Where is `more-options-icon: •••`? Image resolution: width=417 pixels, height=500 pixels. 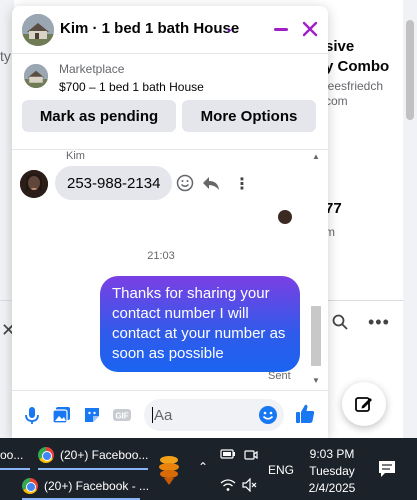
more-options-icon: ••• is located at coordinates (379, 322).